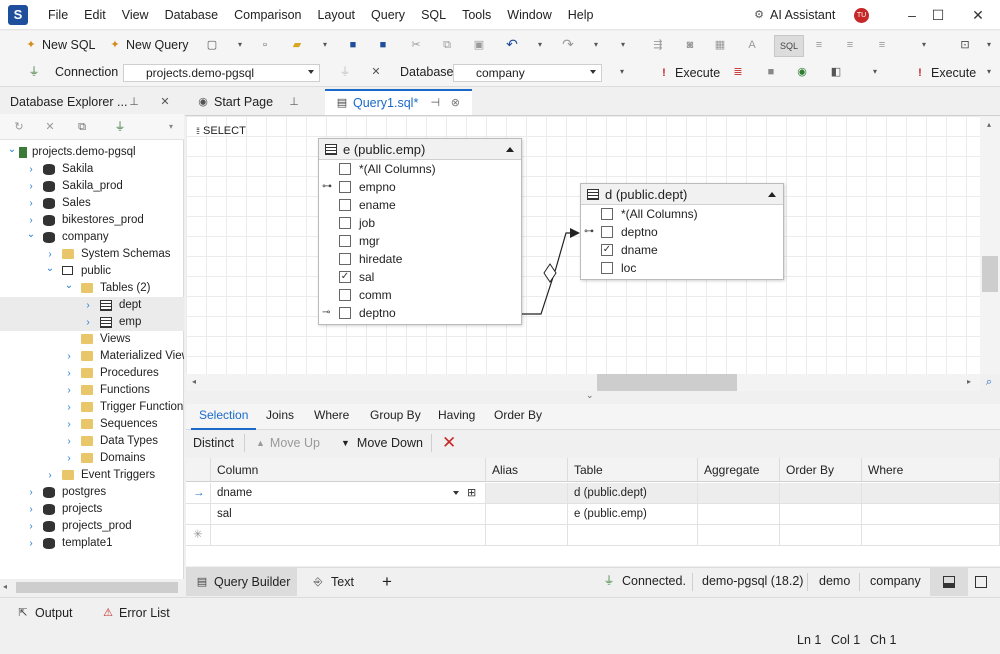  I want to click on save-all-icon: ■, so click(383, 45).